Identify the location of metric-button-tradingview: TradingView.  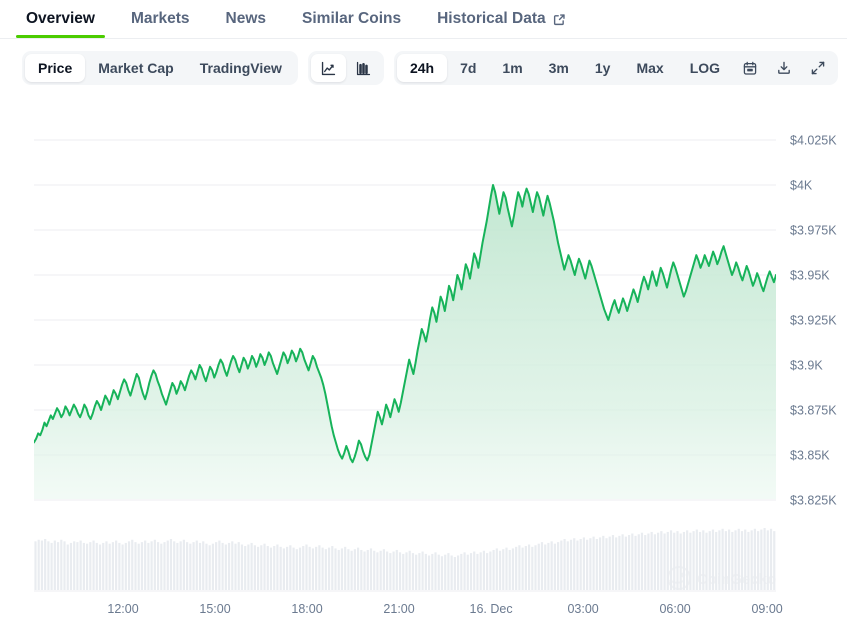
(241, 68).